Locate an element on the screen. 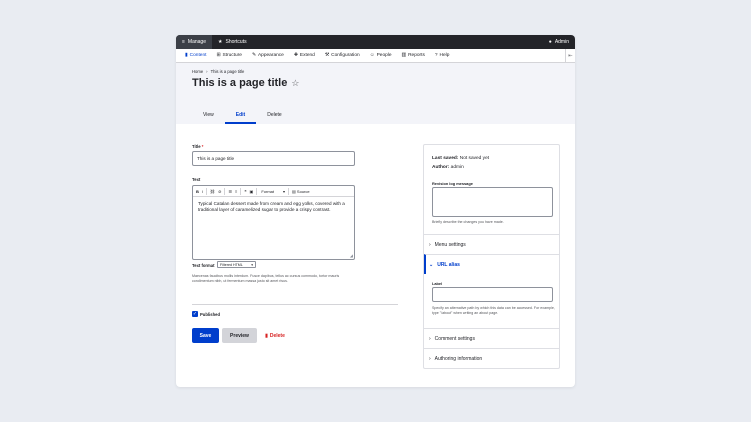 This screenshot has height=422, width=751. breadcrumb-current: This is a page title is located at coordinates (227, 71).